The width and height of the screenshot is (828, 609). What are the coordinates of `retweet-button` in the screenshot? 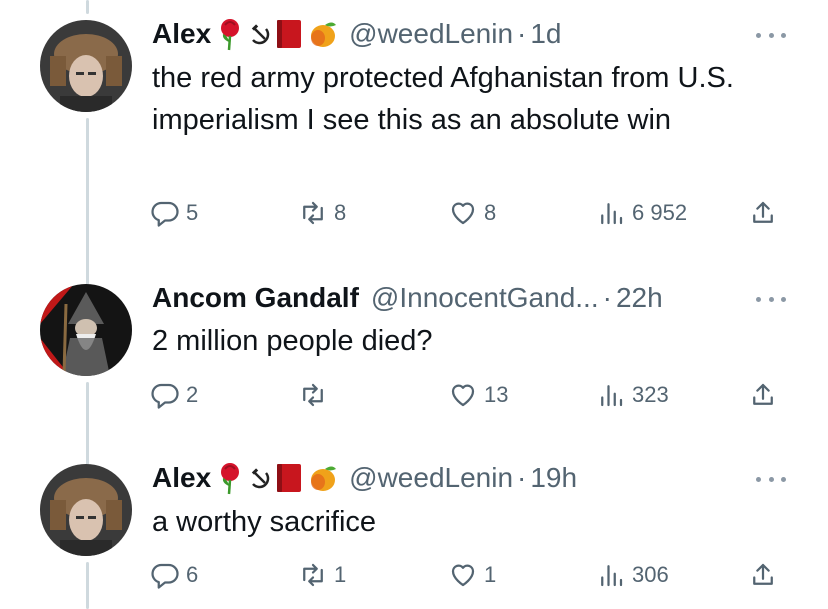 It's located at (316, 395).